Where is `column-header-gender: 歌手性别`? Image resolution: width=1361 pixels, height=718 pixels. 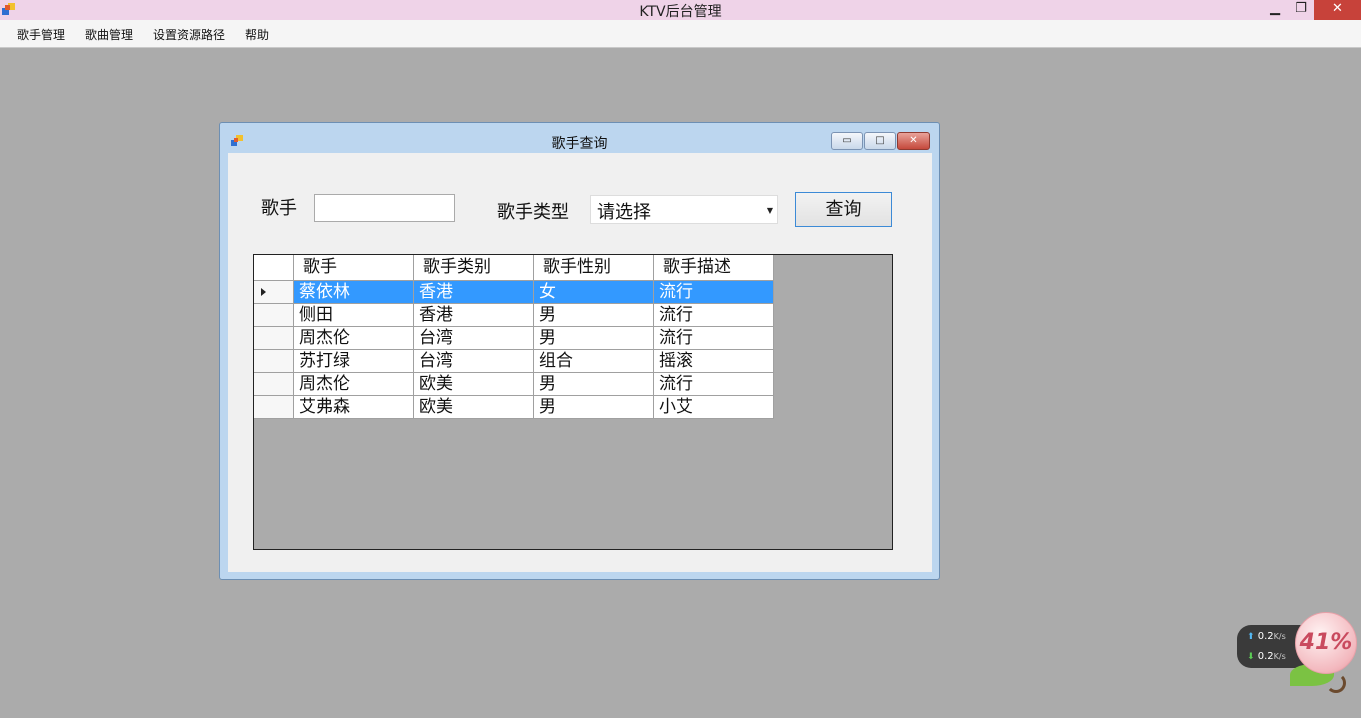
column-header-gender: 歌手性别 is located at coordinates (594, 268).